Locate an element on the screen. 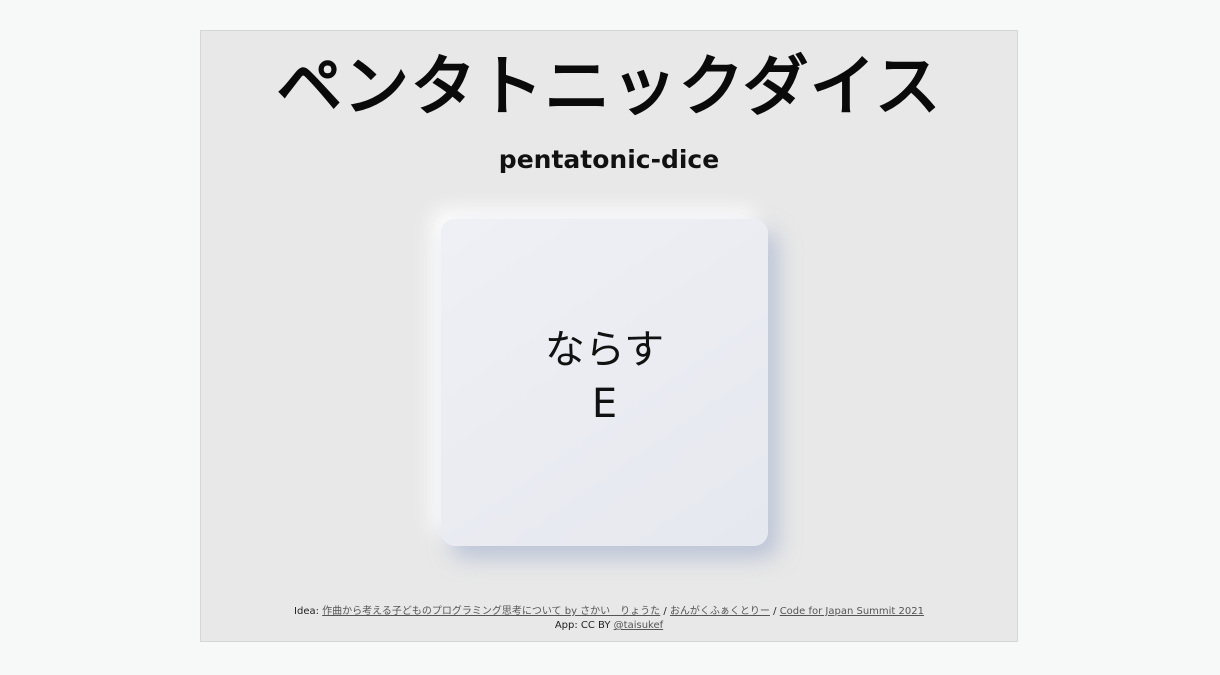 The image size is (1220, 675). idea-article-link: 作曲から考える子どものプログラミング思考について by さかい りょうた is located at coordinates (491, 611).